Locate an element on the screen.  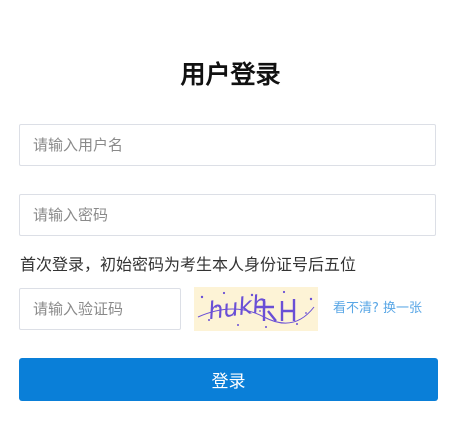
login-button: 登录 is located at coordinates (228, 379).